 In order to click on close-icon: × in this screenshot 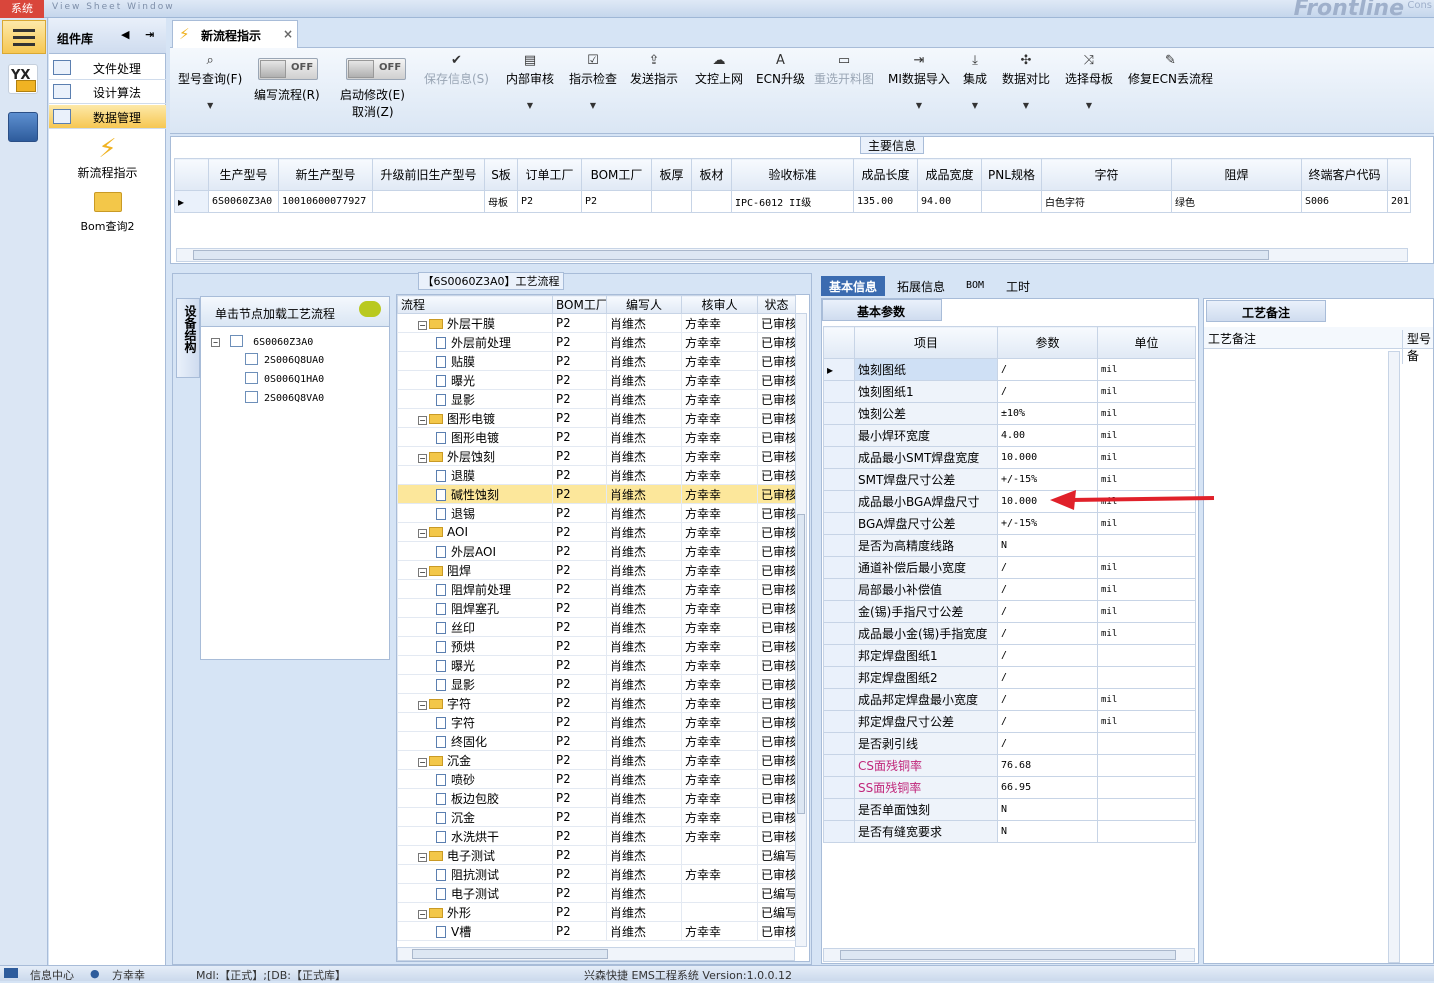, I will do `click(288, 34)`.